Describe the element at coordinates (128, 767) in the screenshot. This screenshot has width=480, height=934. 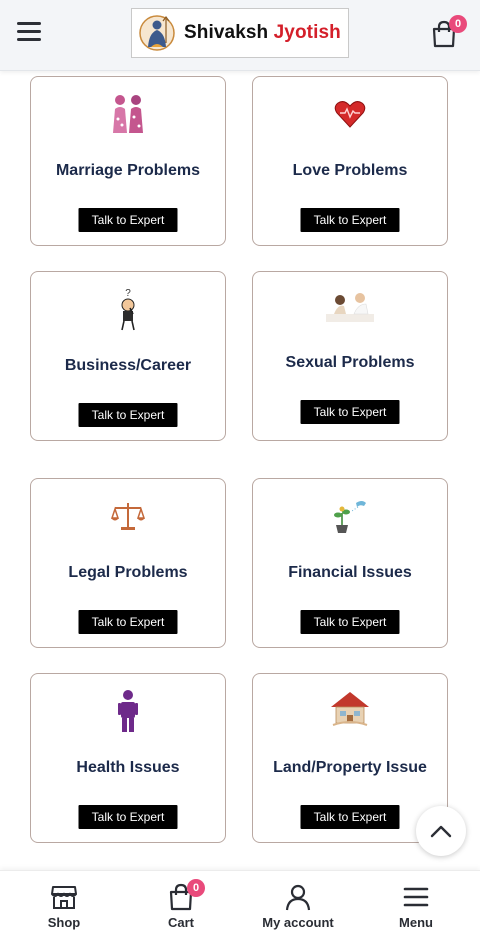
I see `card-title: Health Issues` at that location.